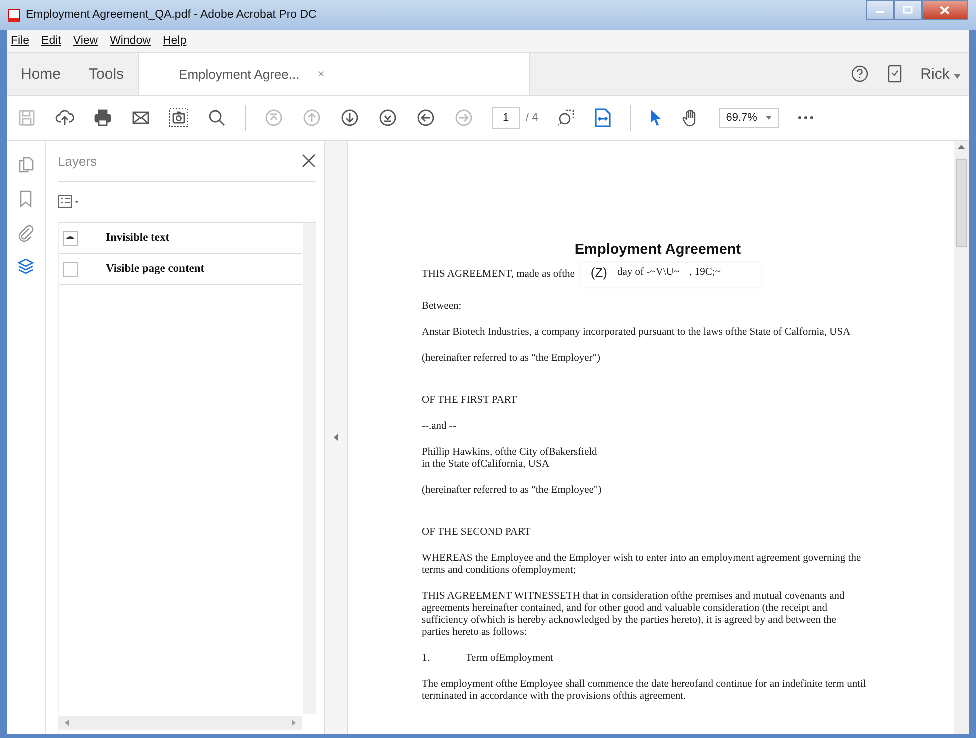 The height and width of the screenshot is (738, 976). What do you see at coordinates (532, 118) in the screenshot?
I see `page-count: / 4` at bounding box center [532, 118].